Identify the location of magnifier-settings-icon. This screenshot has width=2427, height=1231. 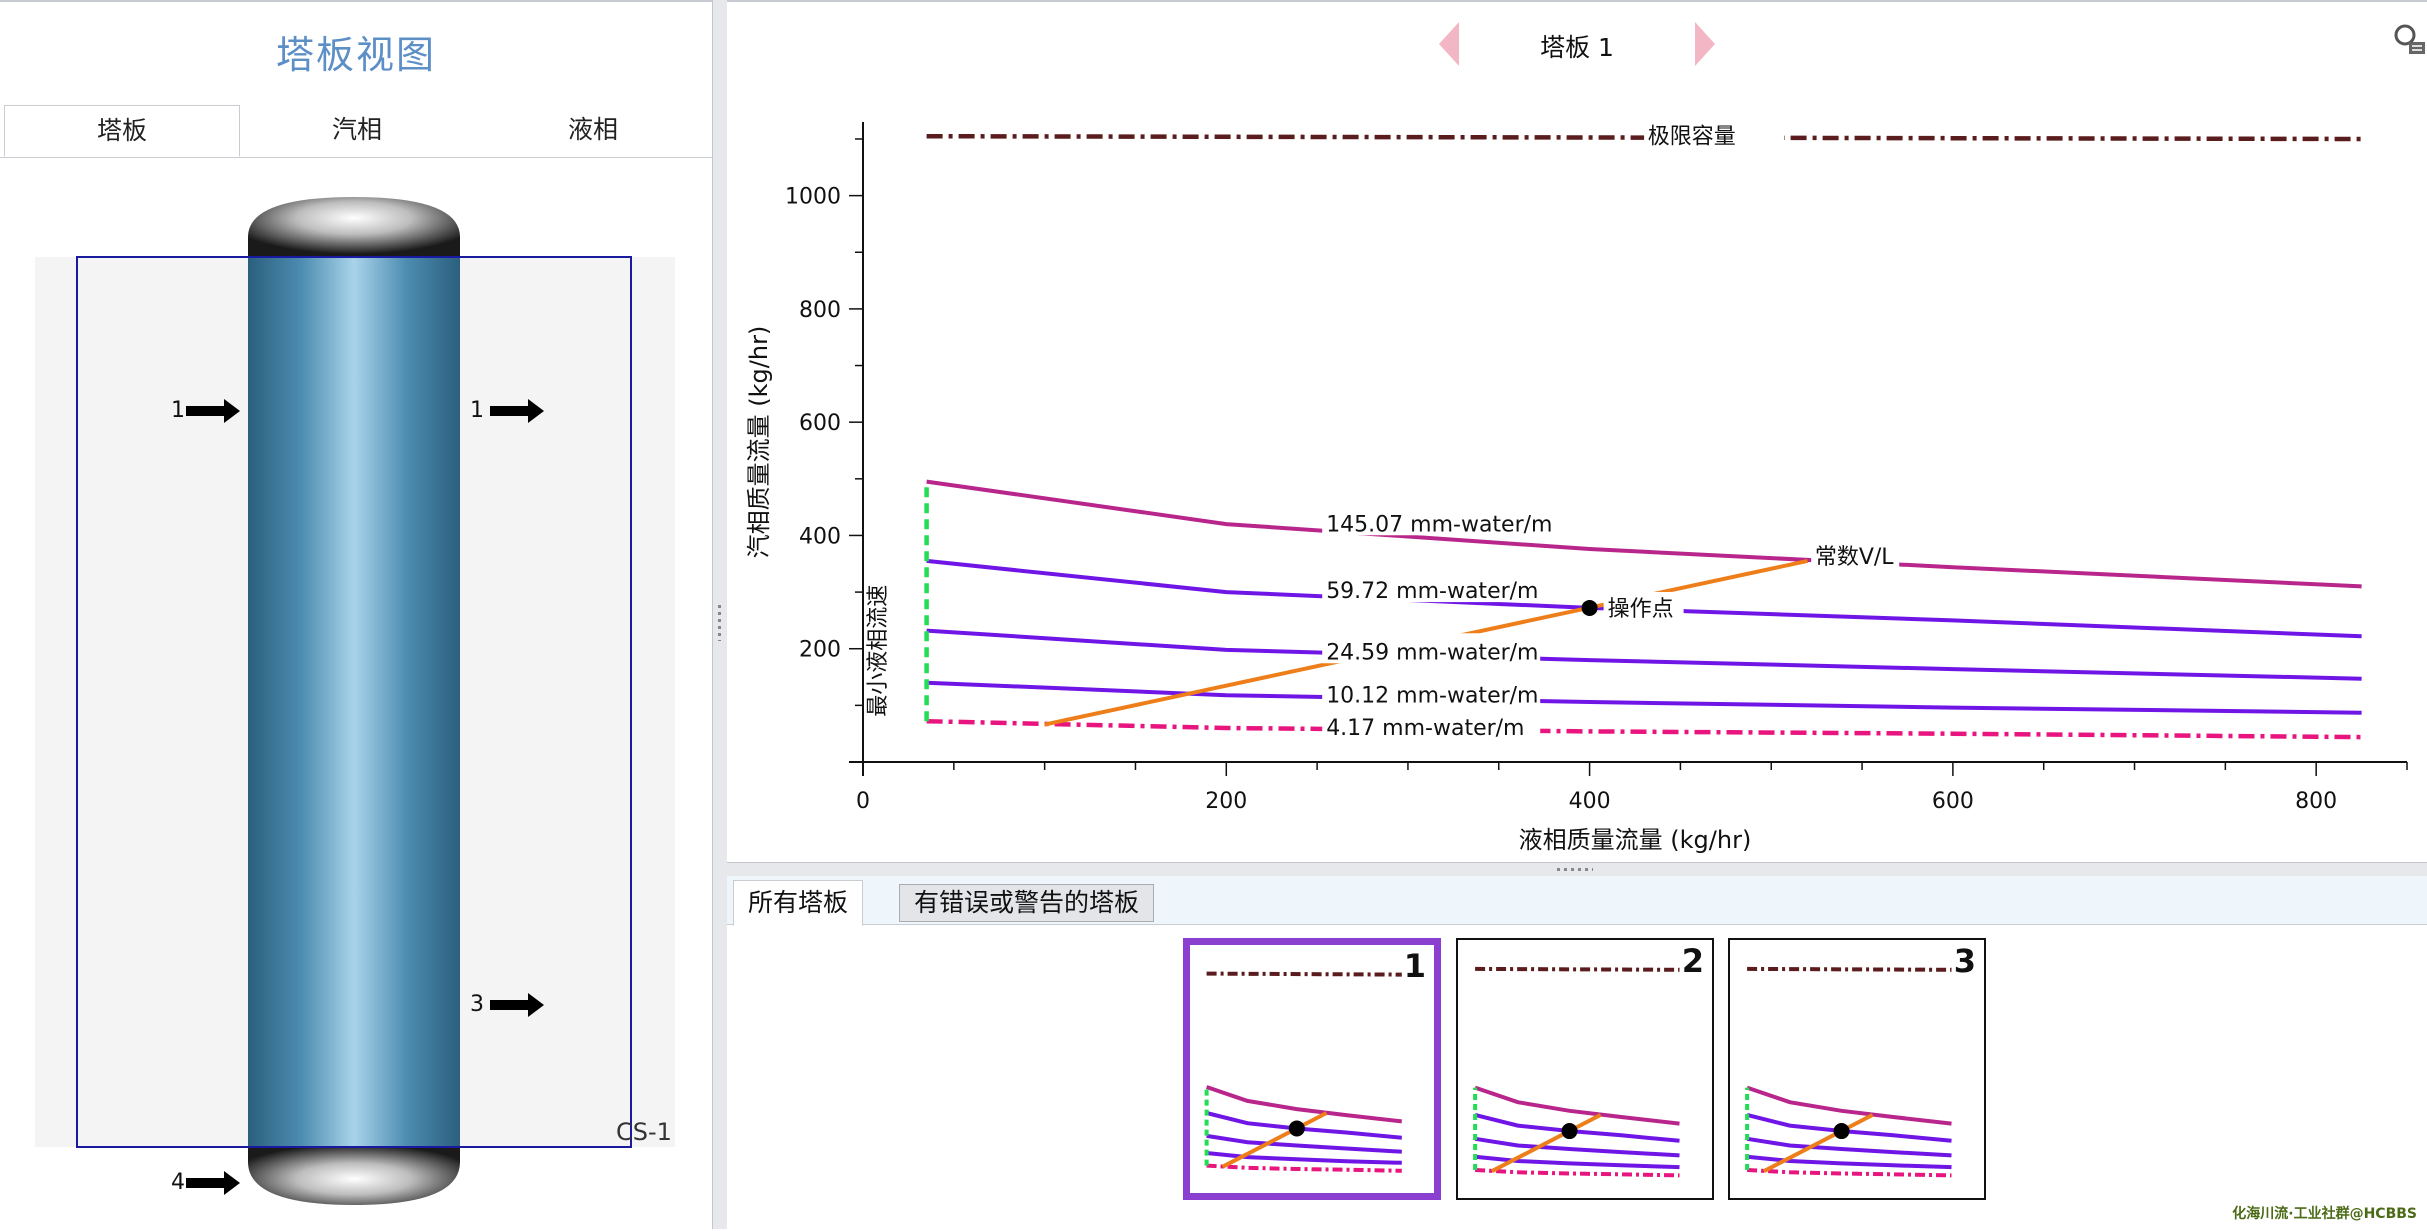
(2409, 40).